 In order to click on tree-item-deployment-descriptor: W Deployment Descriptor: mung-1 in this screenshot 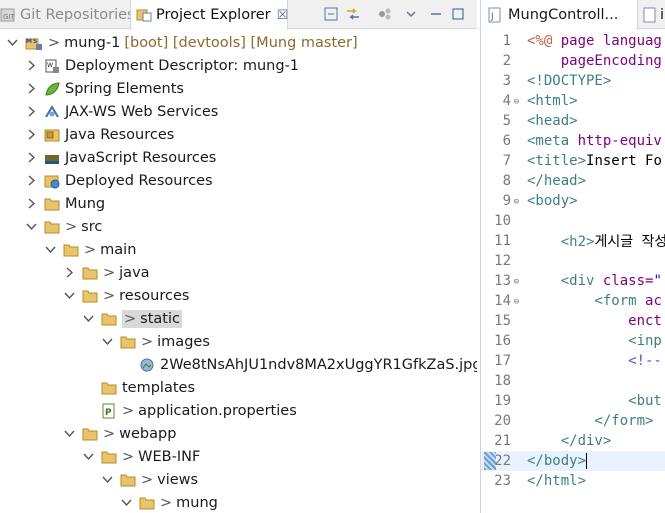, I will do `click(238, 65)`.